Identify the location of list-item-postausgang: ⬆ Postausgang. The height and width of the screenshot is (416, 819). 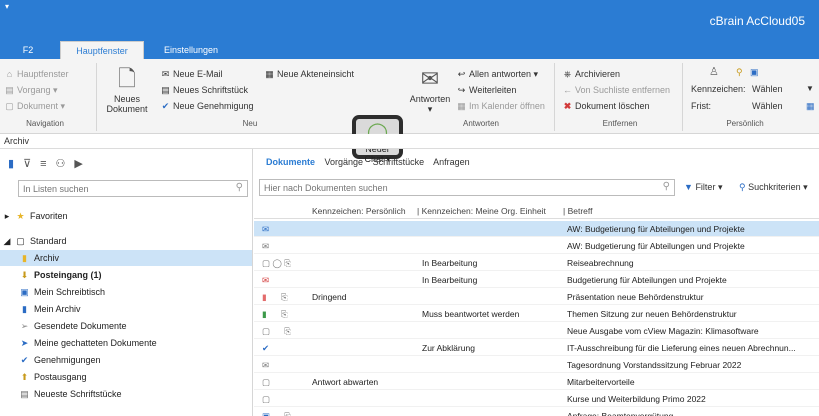
(126, 377).